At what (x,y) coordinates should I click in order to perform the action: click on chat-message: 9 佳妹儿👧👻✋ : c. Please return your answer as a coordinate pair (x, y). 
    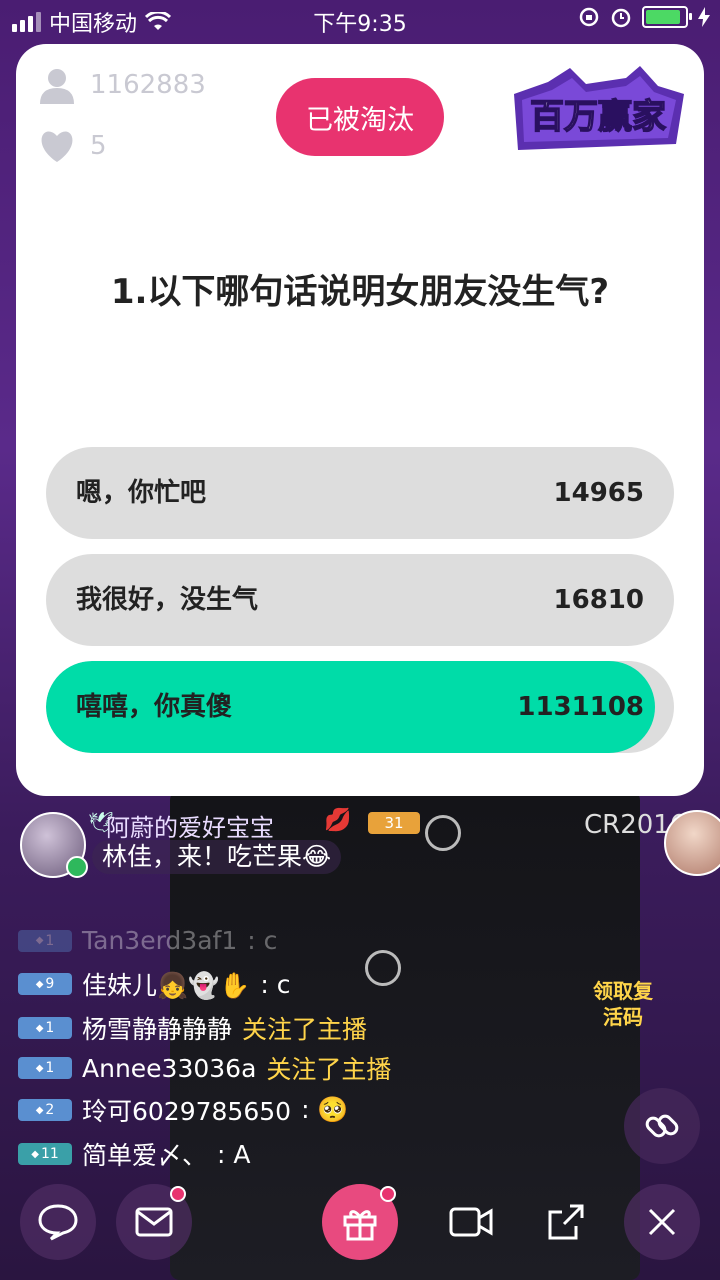
    Looking at the image, I should click on (154, 984).